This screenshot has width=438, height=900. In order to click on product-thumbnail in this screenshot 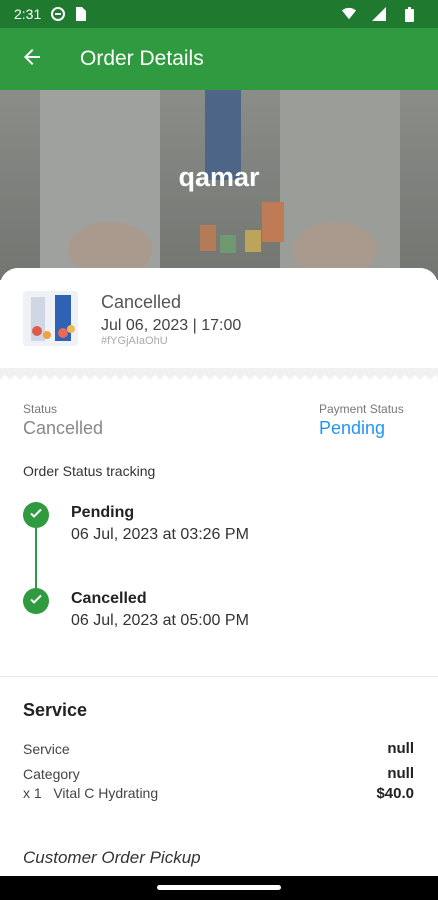, I will do `click(50, 318)`.